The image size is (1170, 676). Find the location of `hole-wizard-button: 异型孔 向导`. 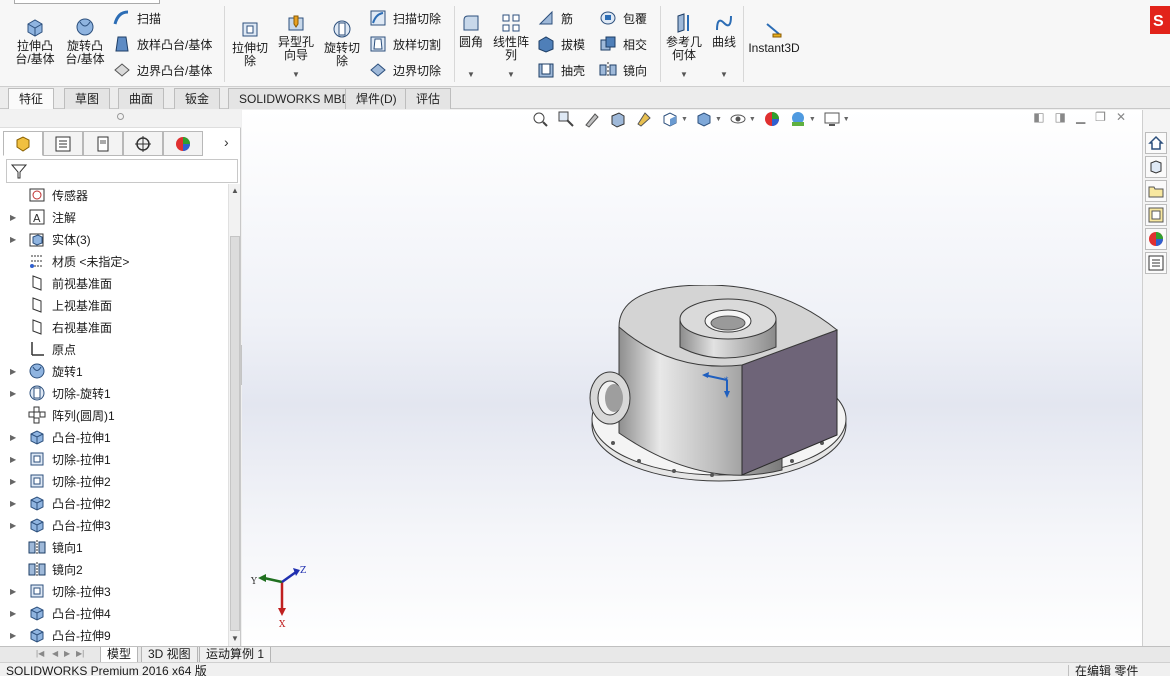

hole-wizard-button: 异型孔 向导 is located at coordinates (296, 37).